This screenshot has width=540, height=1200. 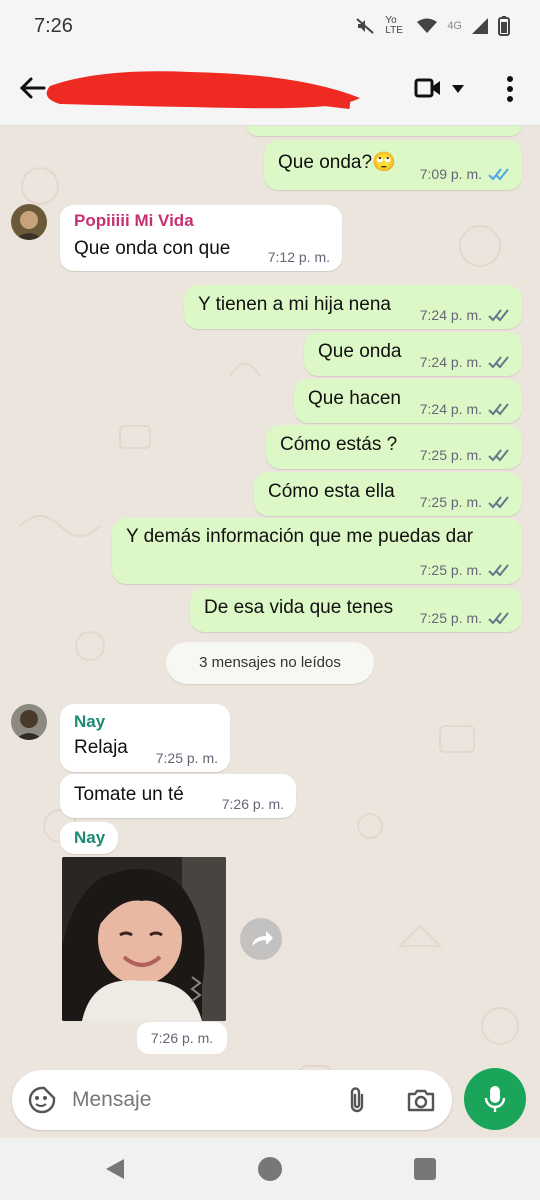 I want to click on nav-home-icon, so click(x=270, y=1169).